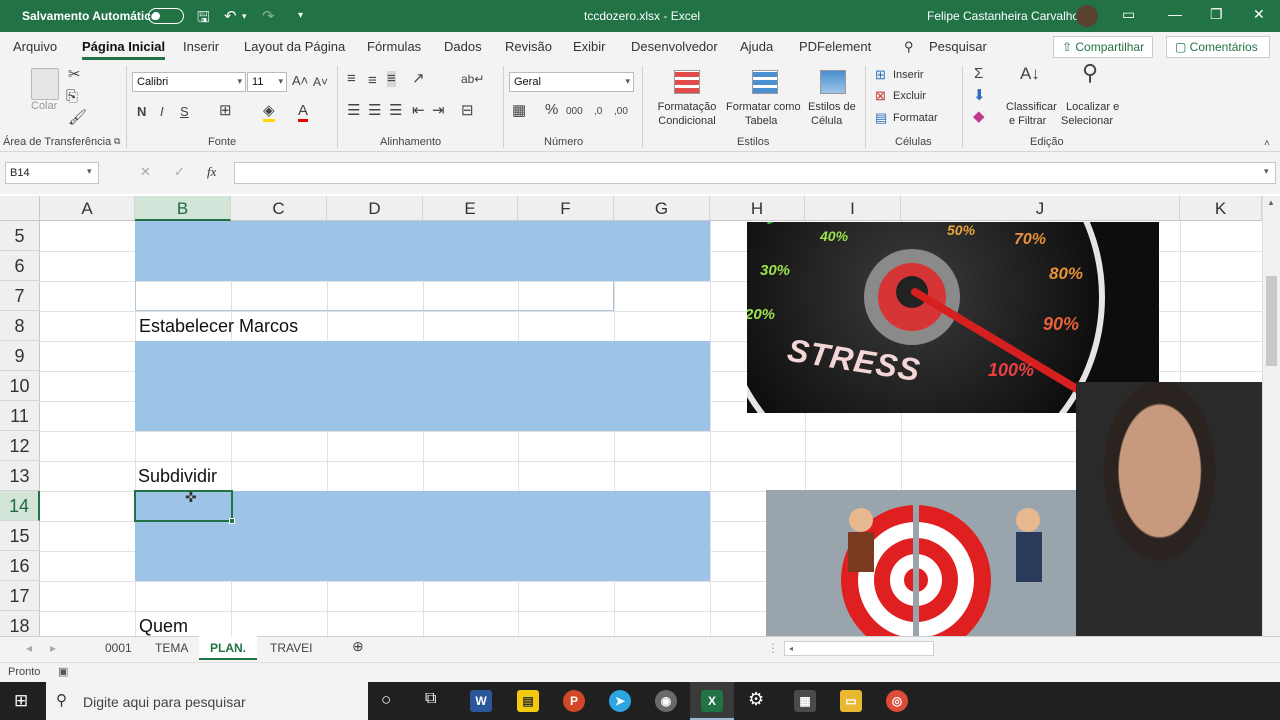 This screenshot has width=1280, height=720. Describe the element at coordinates (835, 46) in the screenshot. I see `tab-pdfelement: PDFelement` at that location.